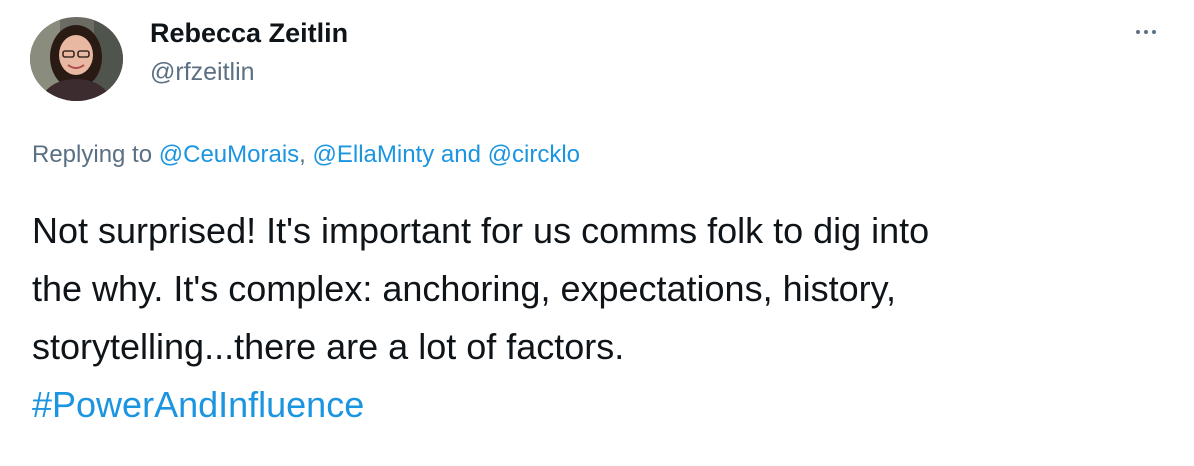 The height and width of the screenshot is (466, 1194). Describe the element at coordinates (95, 154) in the screenshot. I see `replying-to-label: Replying to` at that location.